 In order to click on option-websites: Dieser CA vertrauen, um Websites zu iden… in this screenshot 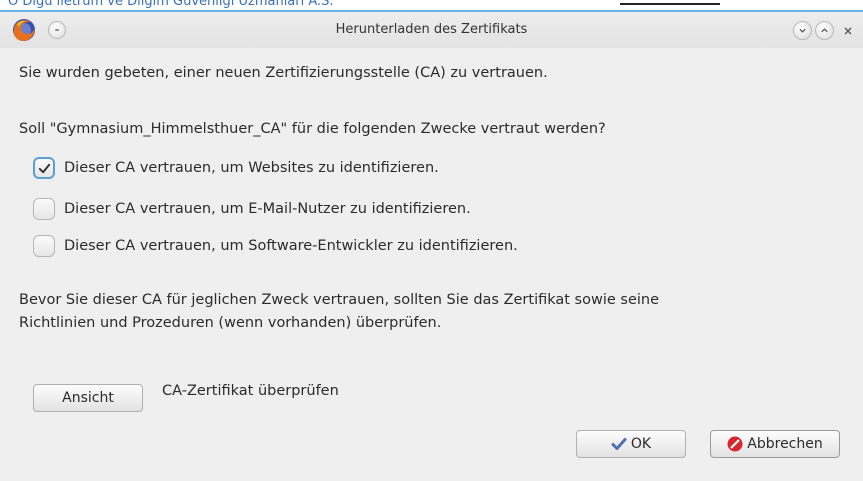, I will do `click(236, 168)`.